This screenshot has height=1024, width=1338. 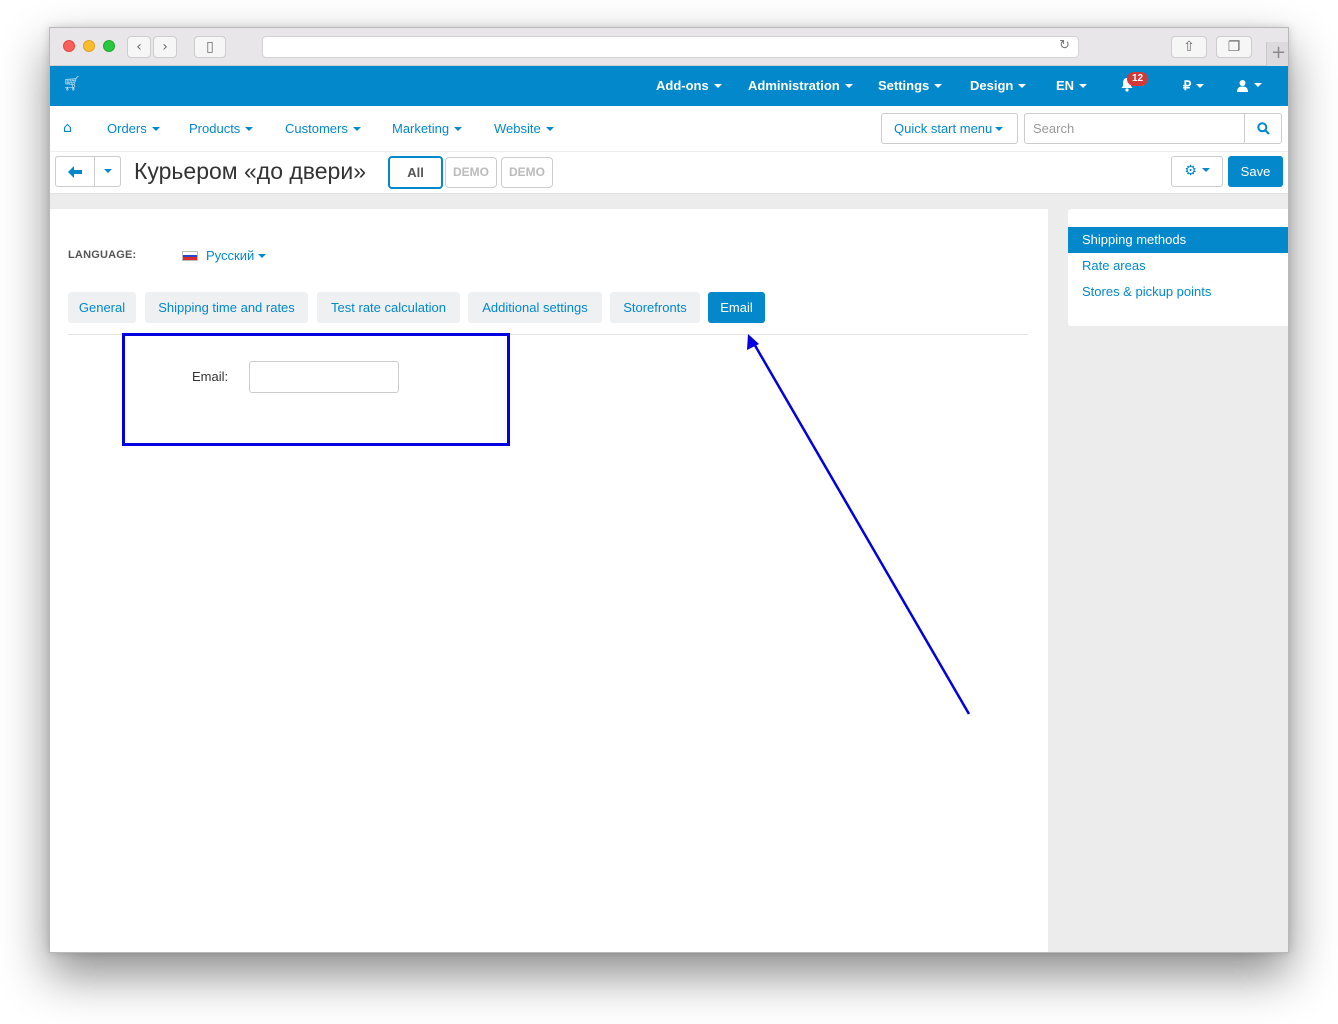 What do you see at coordinates (1178, 292) in the screenshot?
I see `sidebar-item-stores-pickup-points: Stores & pickup points` at bounding box center [1178, 292].